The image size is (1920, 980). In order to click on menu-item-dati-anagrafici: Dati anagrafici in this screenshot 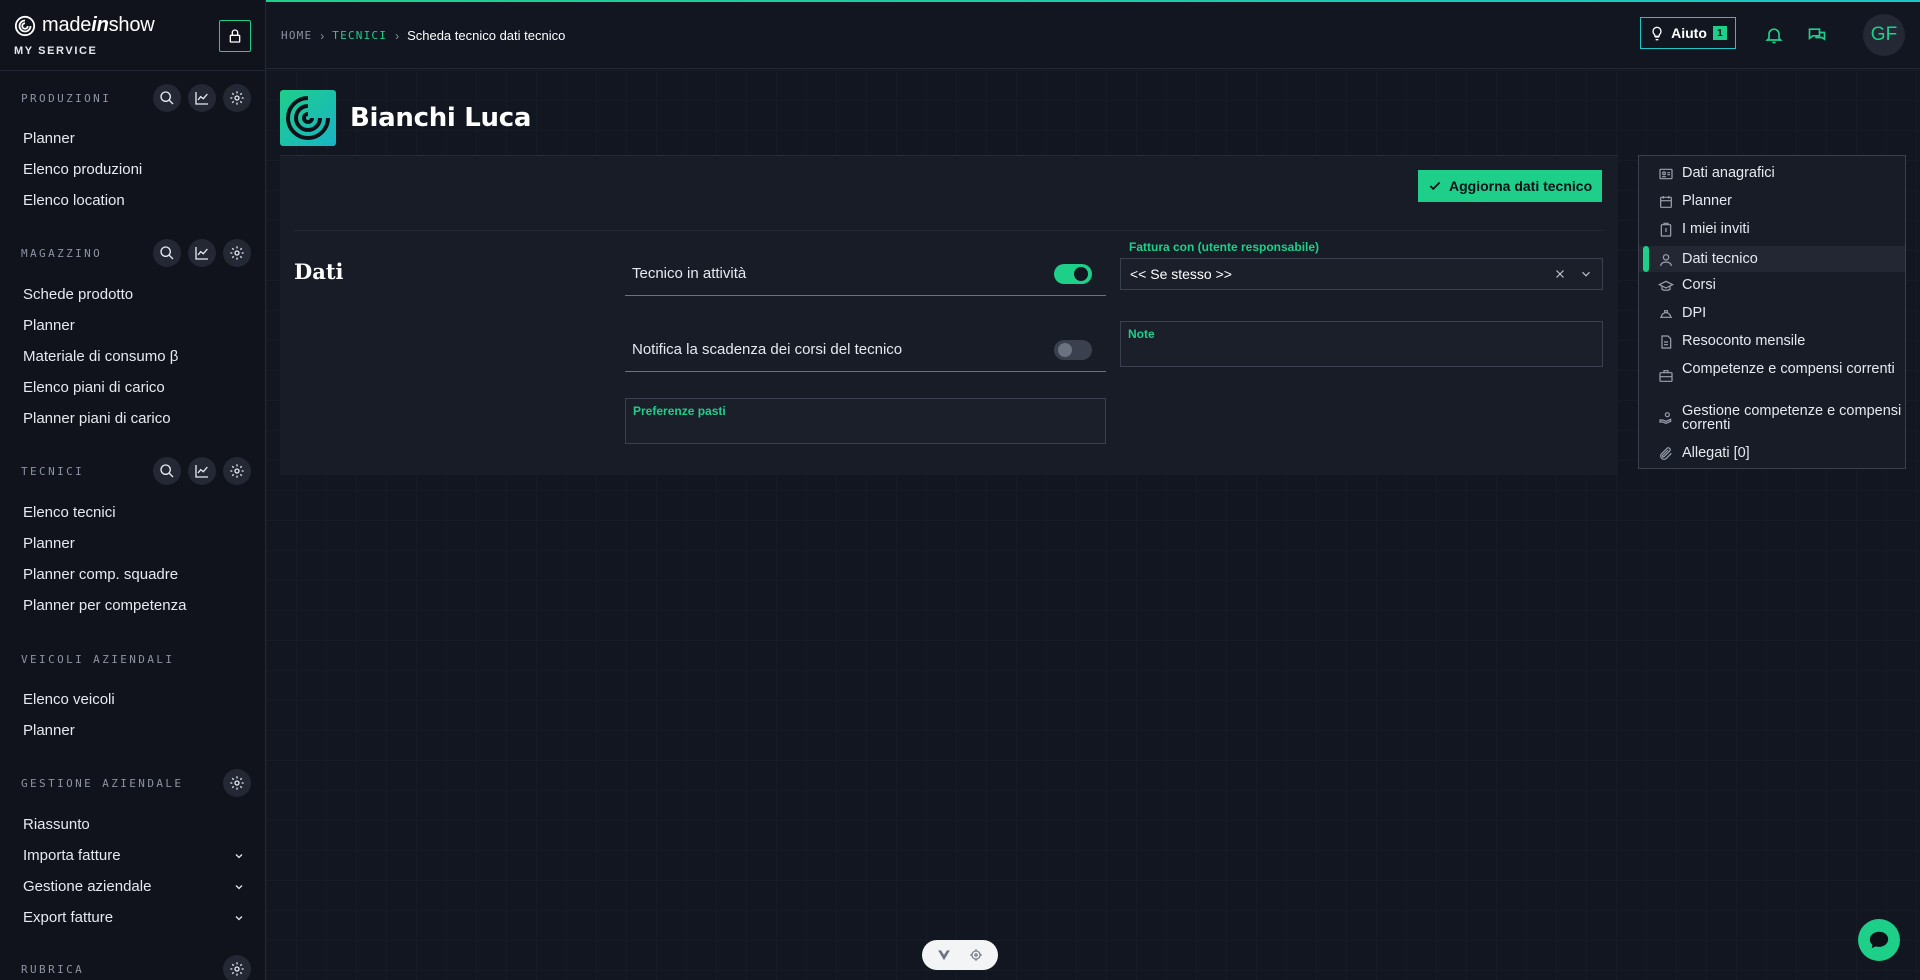, I will do `click(1772, 174)`.